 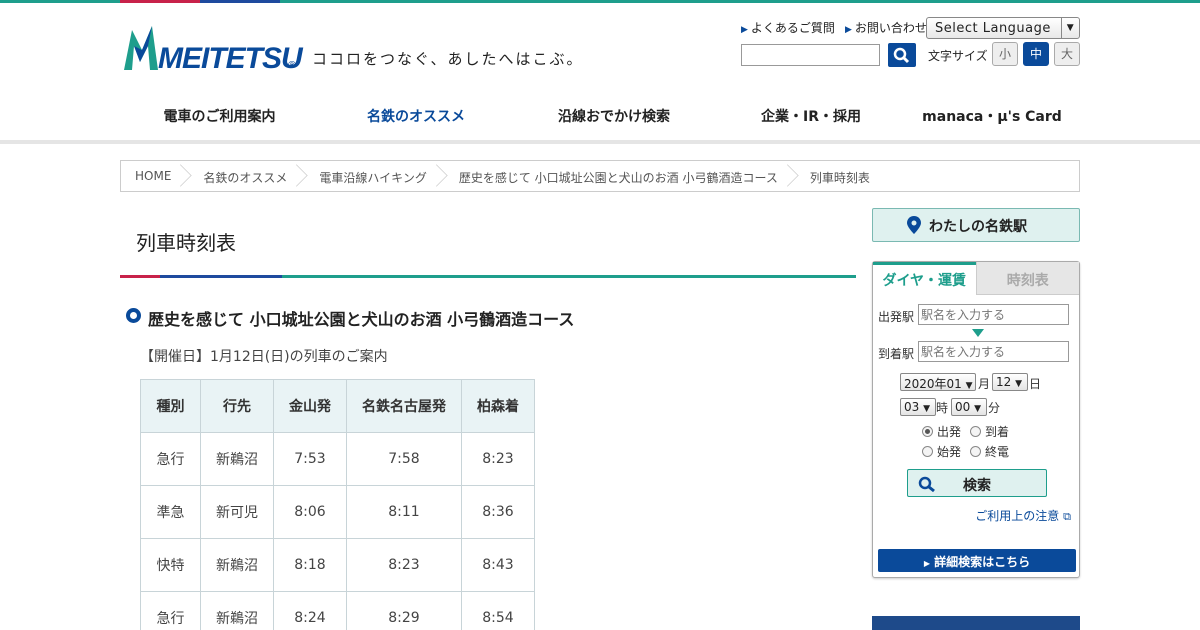 I want to click on breadcrumb-home: HOME, so click(x=153, y=176).